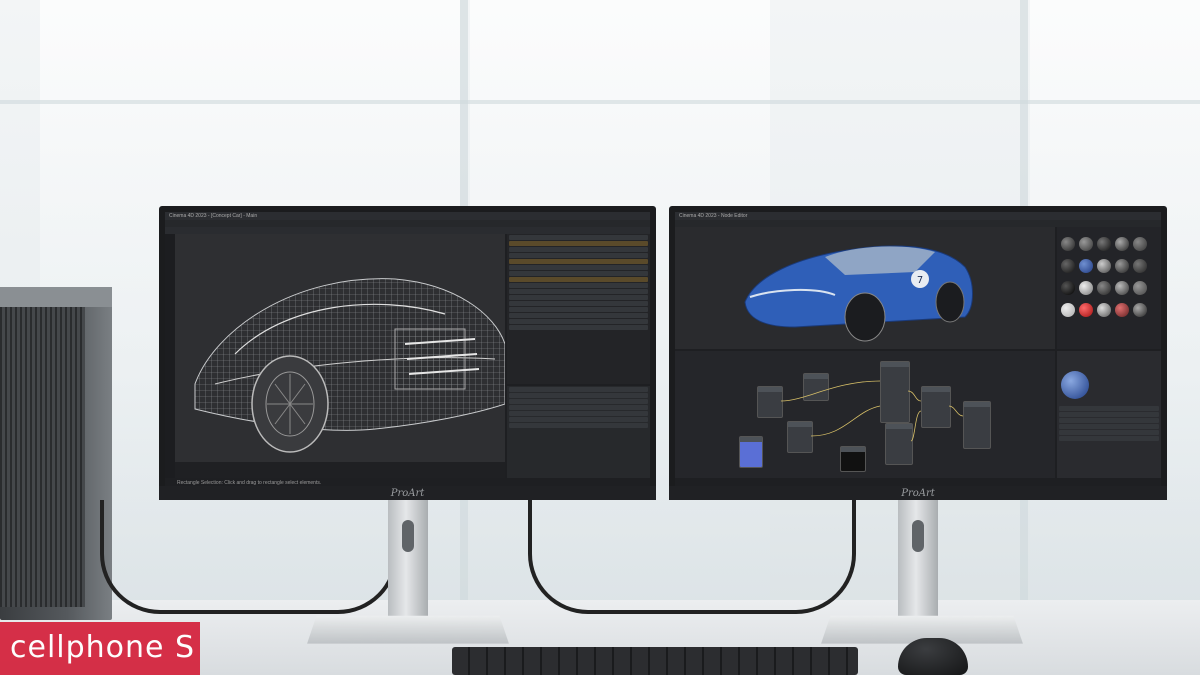 This screenshot has width=1200, height=675. What do you see at coordinates (872, 411) in the screenshot?
I see `node-connections` at bounding box center [872, 411].